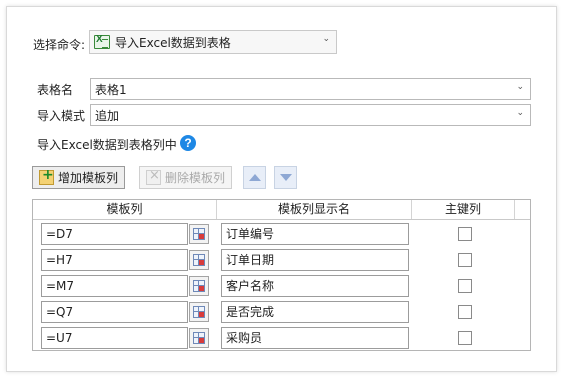 Image resolution: width=563 pixels, height=378 pixels. I want to click on grid-header: 模板列 模板列显示名 主键列, so click(281, 210).